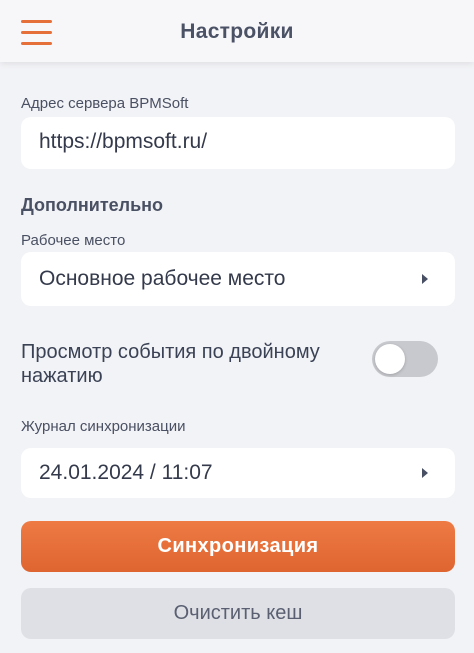 This screenshot has width=474, height=653. What do you see at coordinates (238, 613) in the screenshot?
I see `clear-cache-button: Очистить кеш` at bounding box center [238, 613].